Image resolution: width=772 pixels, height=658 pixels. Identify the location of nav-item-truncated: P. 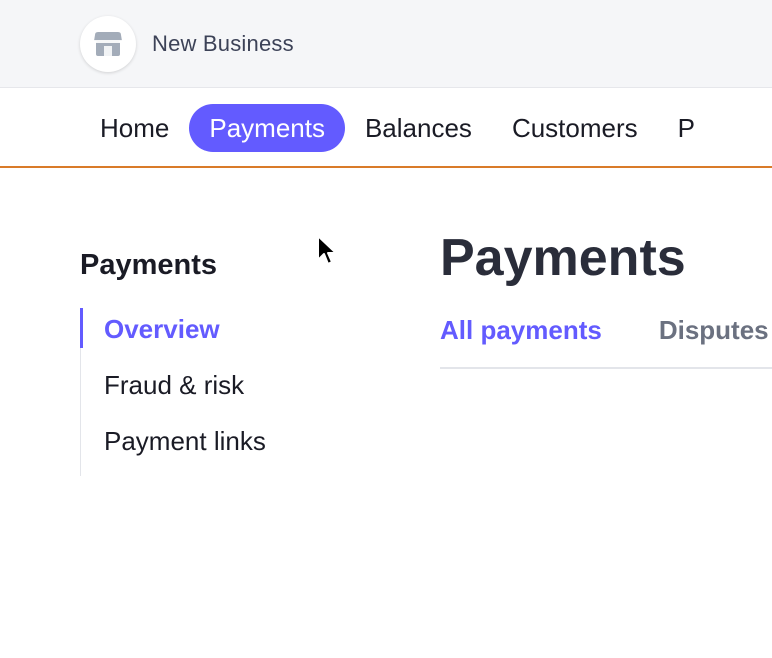
(686, 128).